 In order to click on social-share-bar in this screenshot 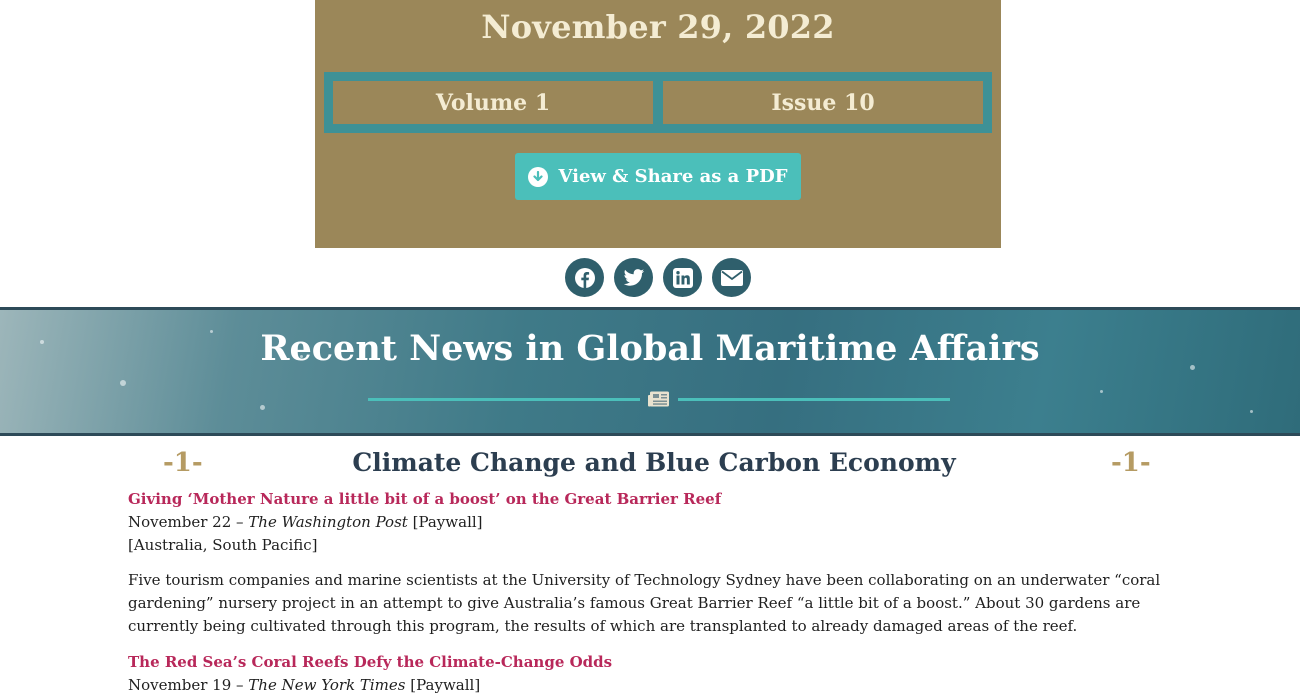, I will do `click(658, 277)`.